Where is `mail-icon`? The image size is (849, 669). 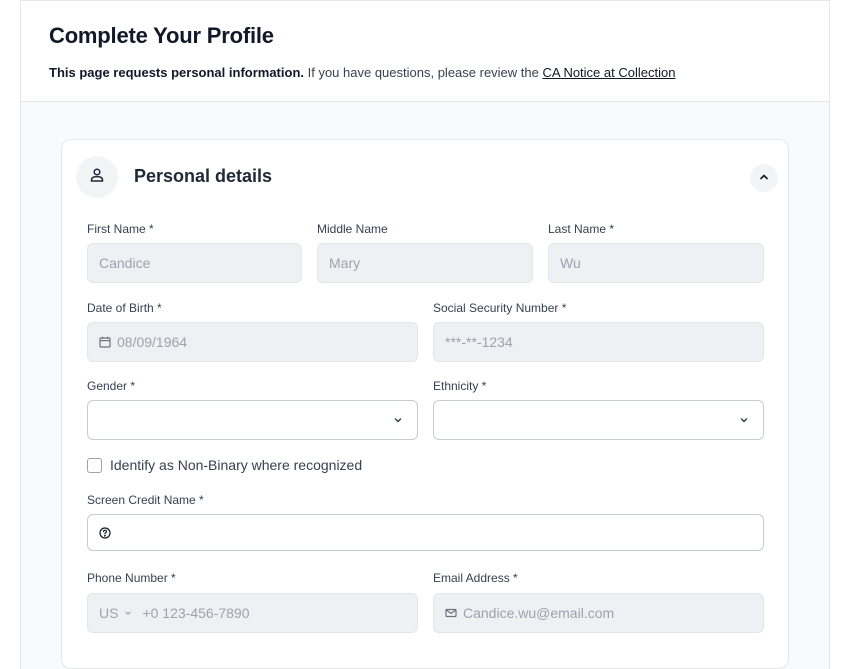
mail-icon is located at coordinates (451, 613).